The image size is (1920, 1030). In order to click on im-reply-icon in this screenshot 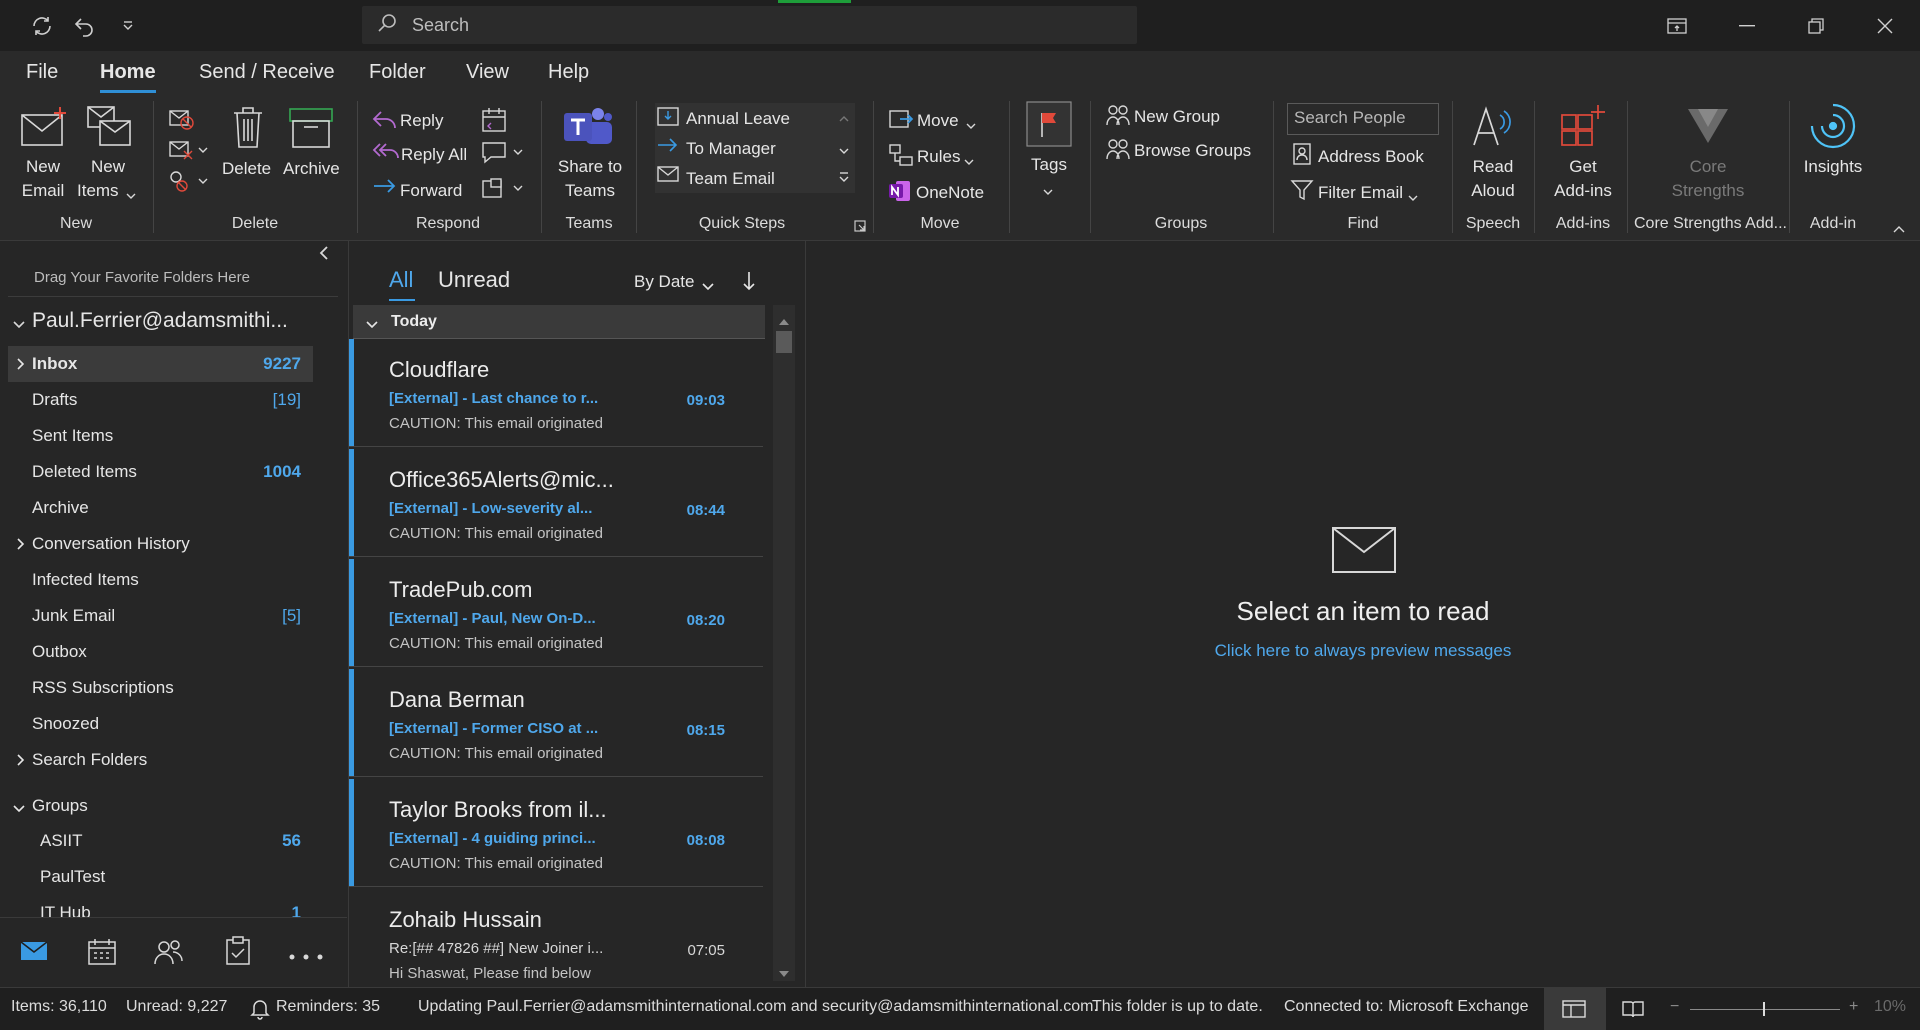, I will do `click(503, 155)`.